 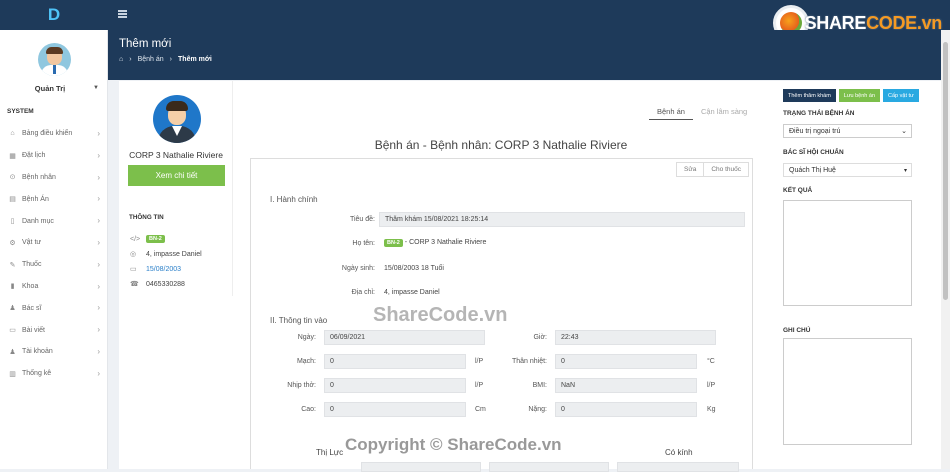 I want to click on sidebar-item-doctors: ♟ Bác sĩ ›, so click(x=54, y=308).